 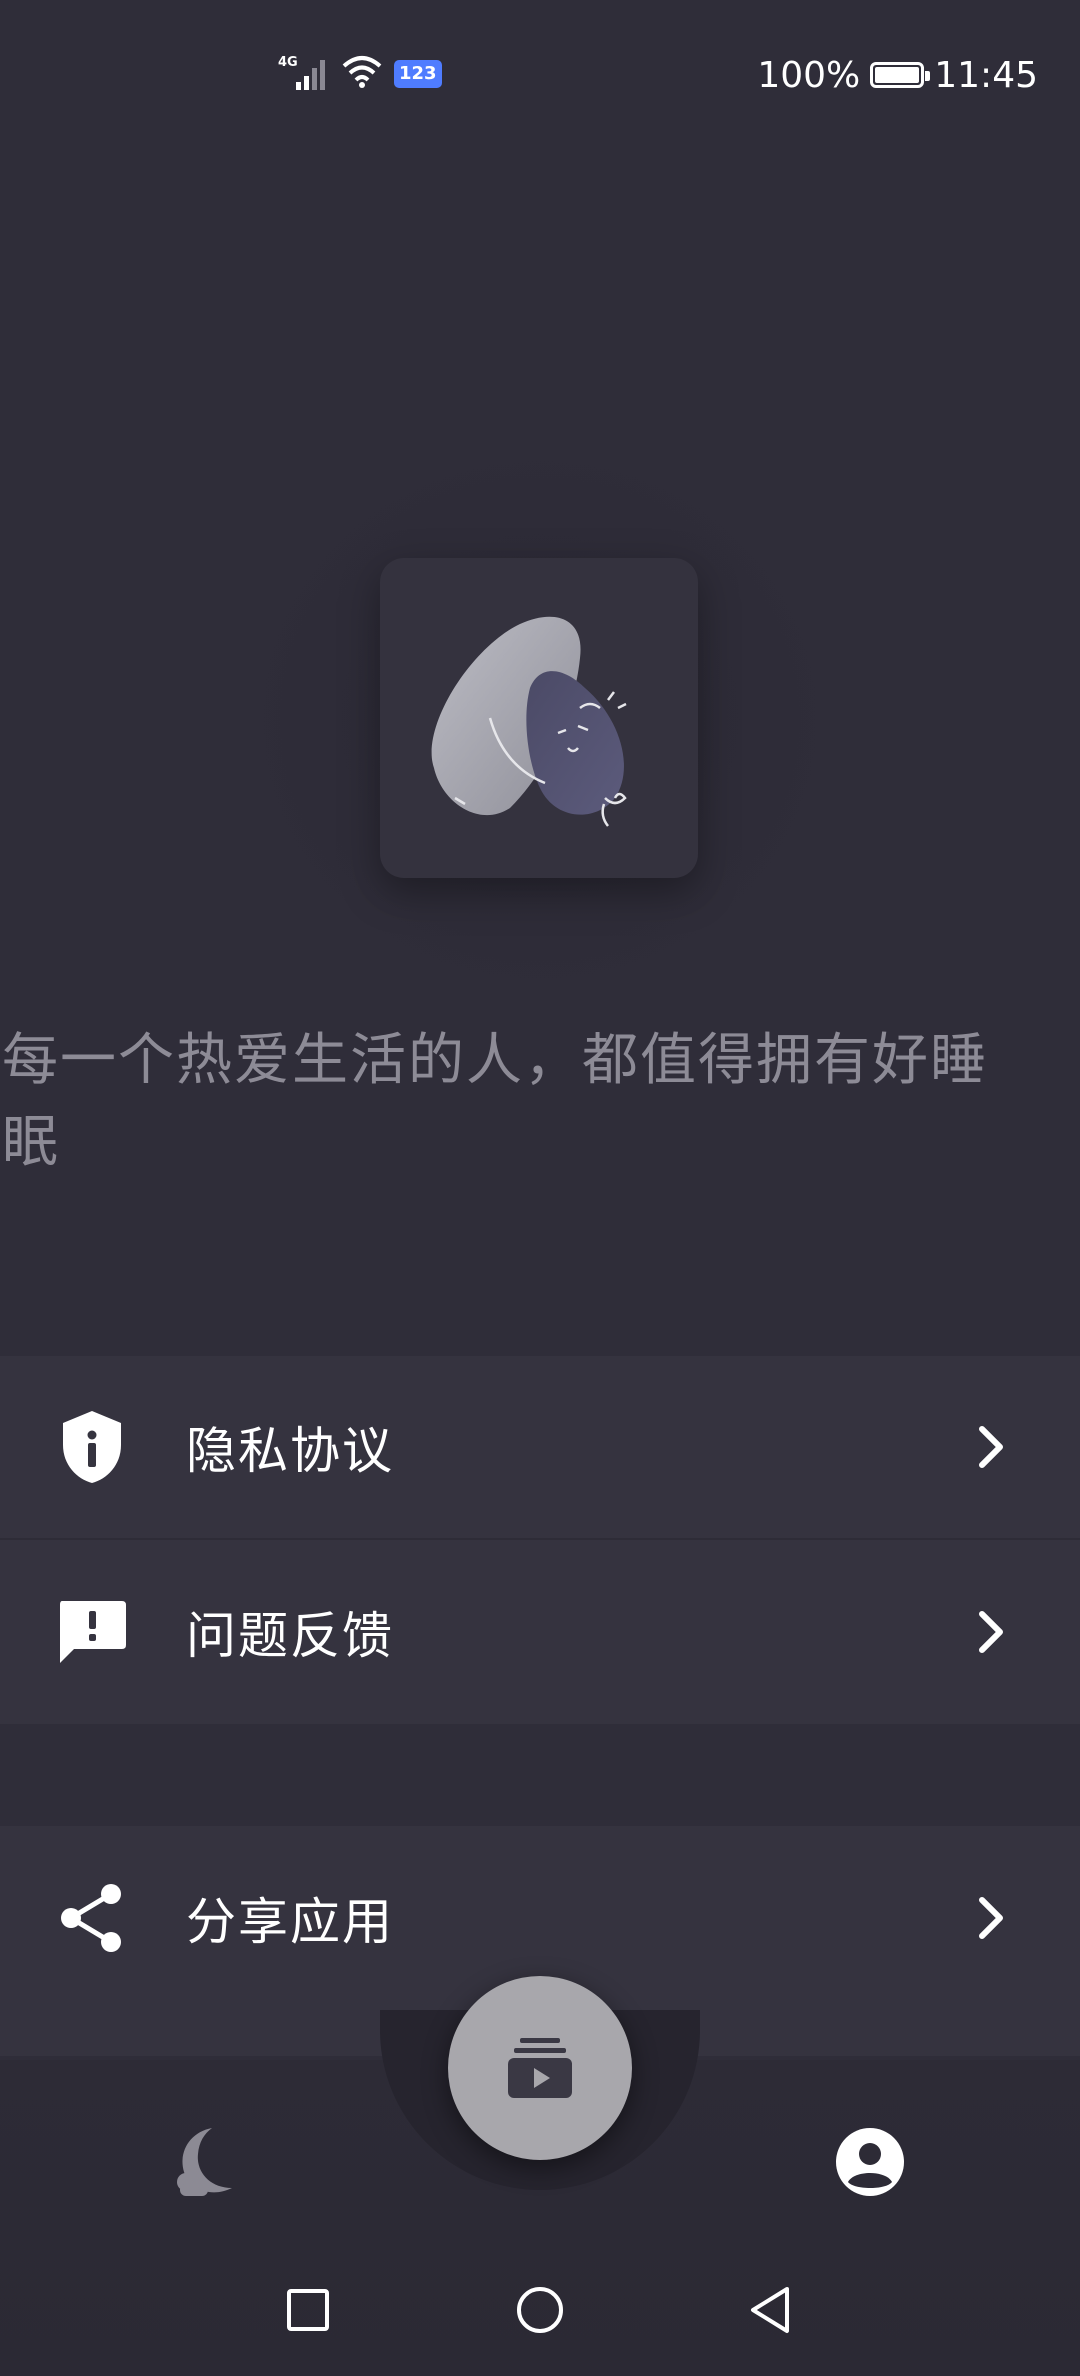 What do you see at coordinates (540, 1448) in the screenshot?
I see `privacy-policy-row: 隐私协议` at bounding box center [540, 1448].